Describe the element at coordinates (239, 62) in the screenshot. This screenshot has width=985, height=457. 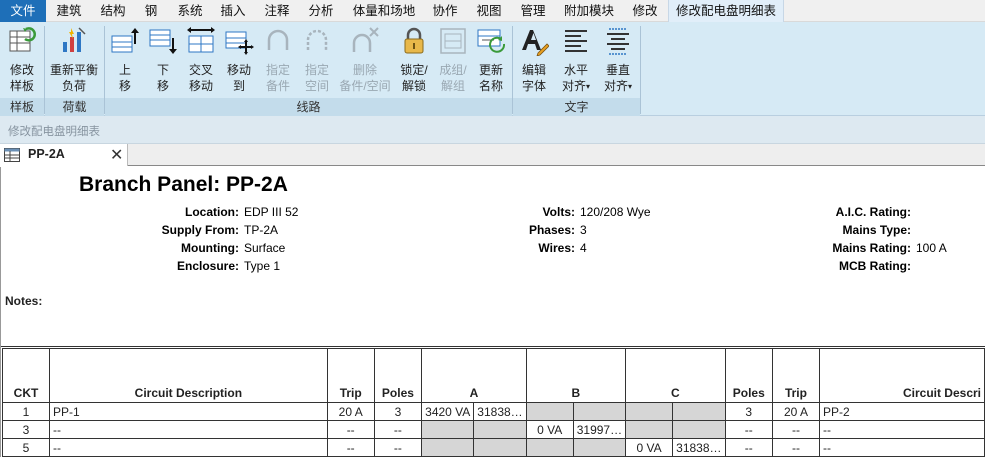
I see `move-to-button: 移动 到` at that location.